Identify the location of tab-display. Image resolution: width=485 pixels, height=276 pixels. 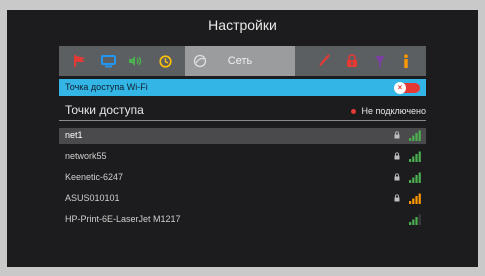
(108, 61).